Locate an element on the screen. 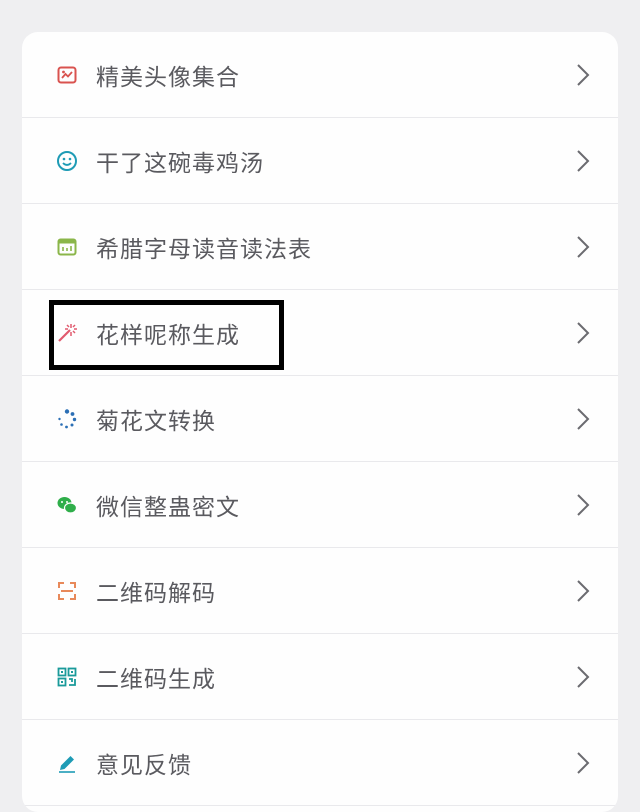  menu-item-label: 精美头像集合 is located at coordinates (168, 77).